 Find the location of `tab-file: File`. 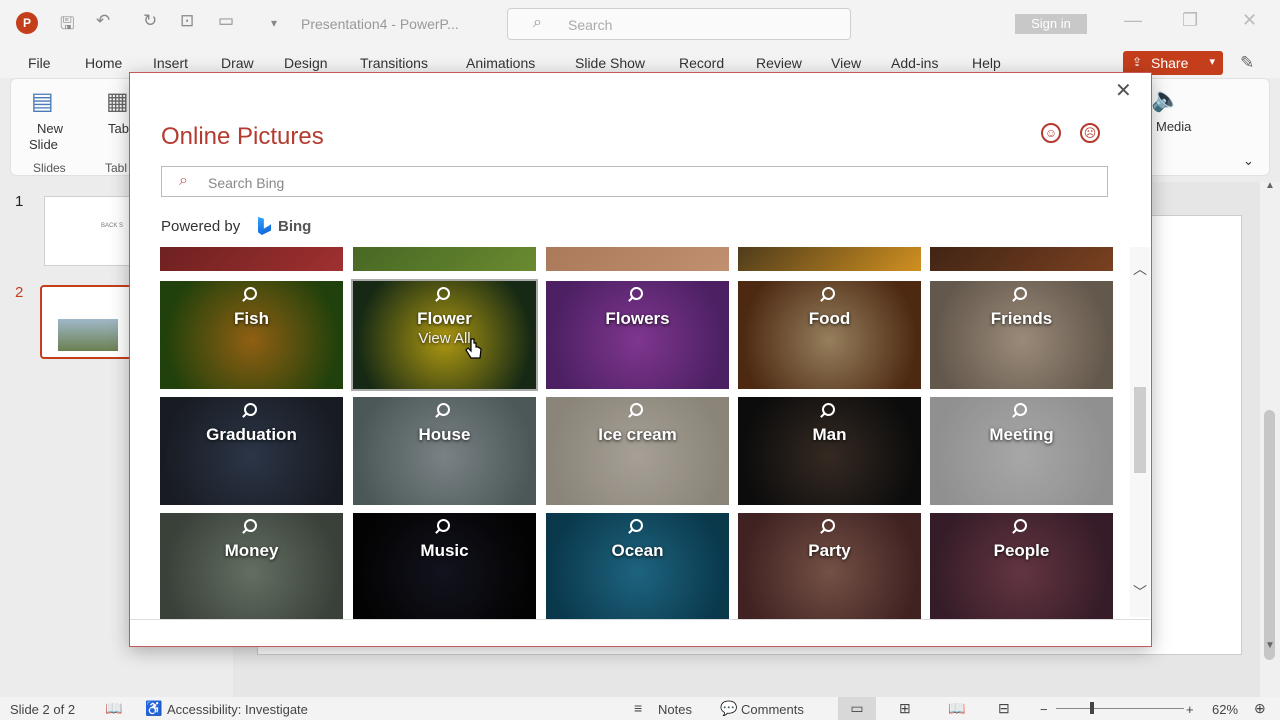

tab-file: File is located at coordinates (39, 63).